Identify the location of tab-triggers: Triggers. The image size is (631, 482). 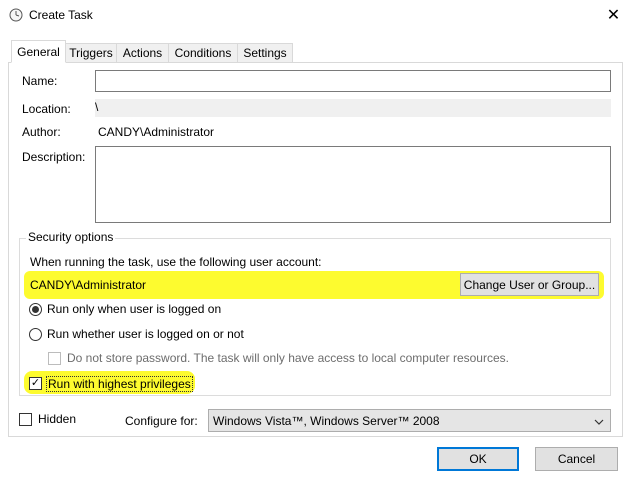
(91, 52).